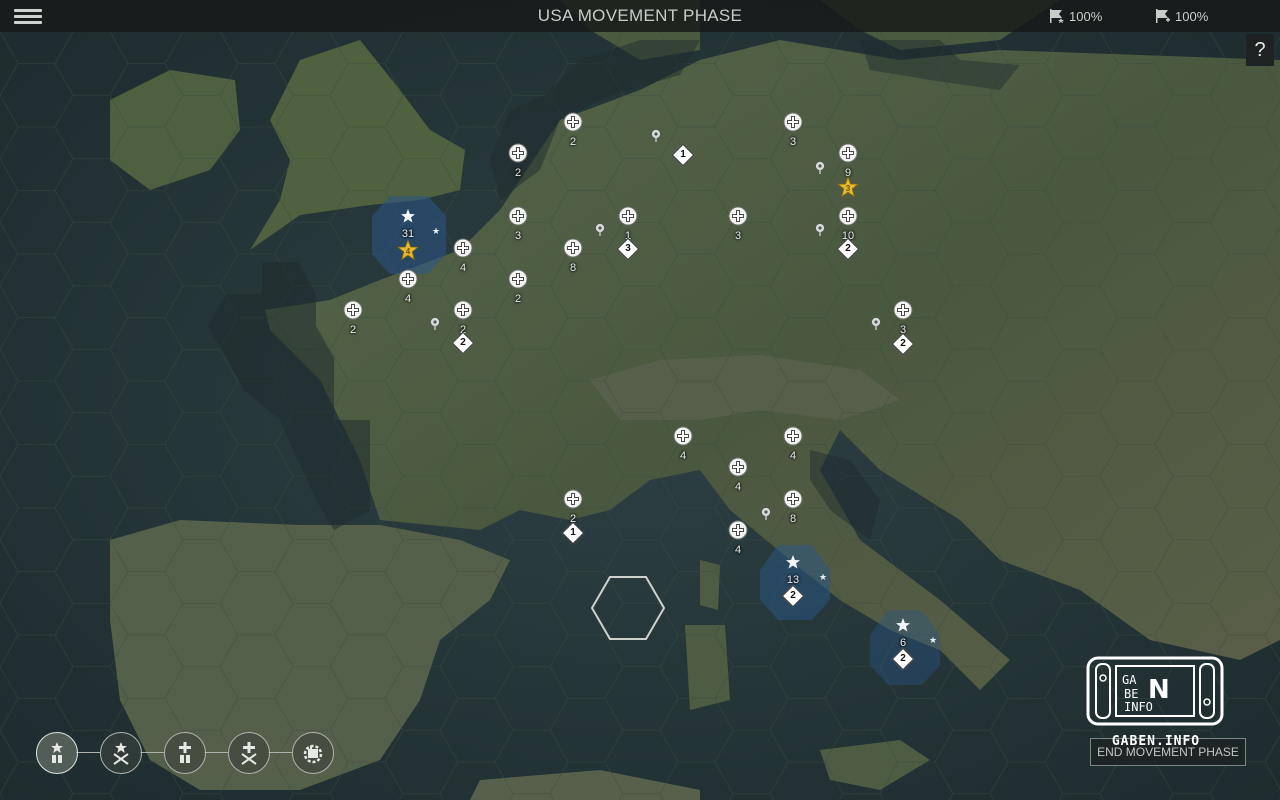 This screenshot has width=1280, height=800. I want to click on allied-unit-stack: 31, so click(408, 224).